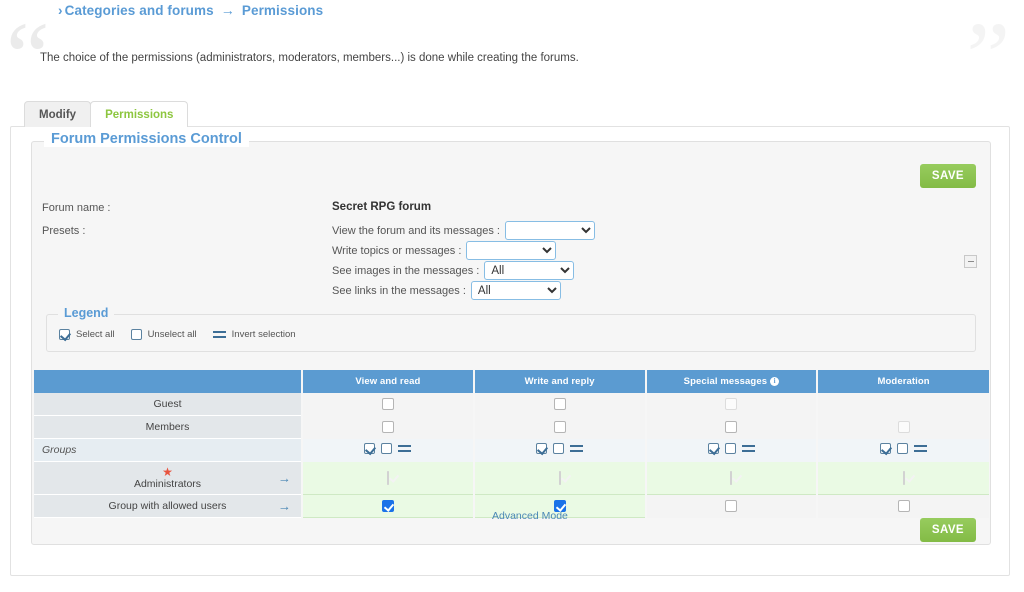  Describe the element at coordinates (167, 506) in the screenshot. I see `row-label-group-allowed-users-text: Group with allowed users` at that location.